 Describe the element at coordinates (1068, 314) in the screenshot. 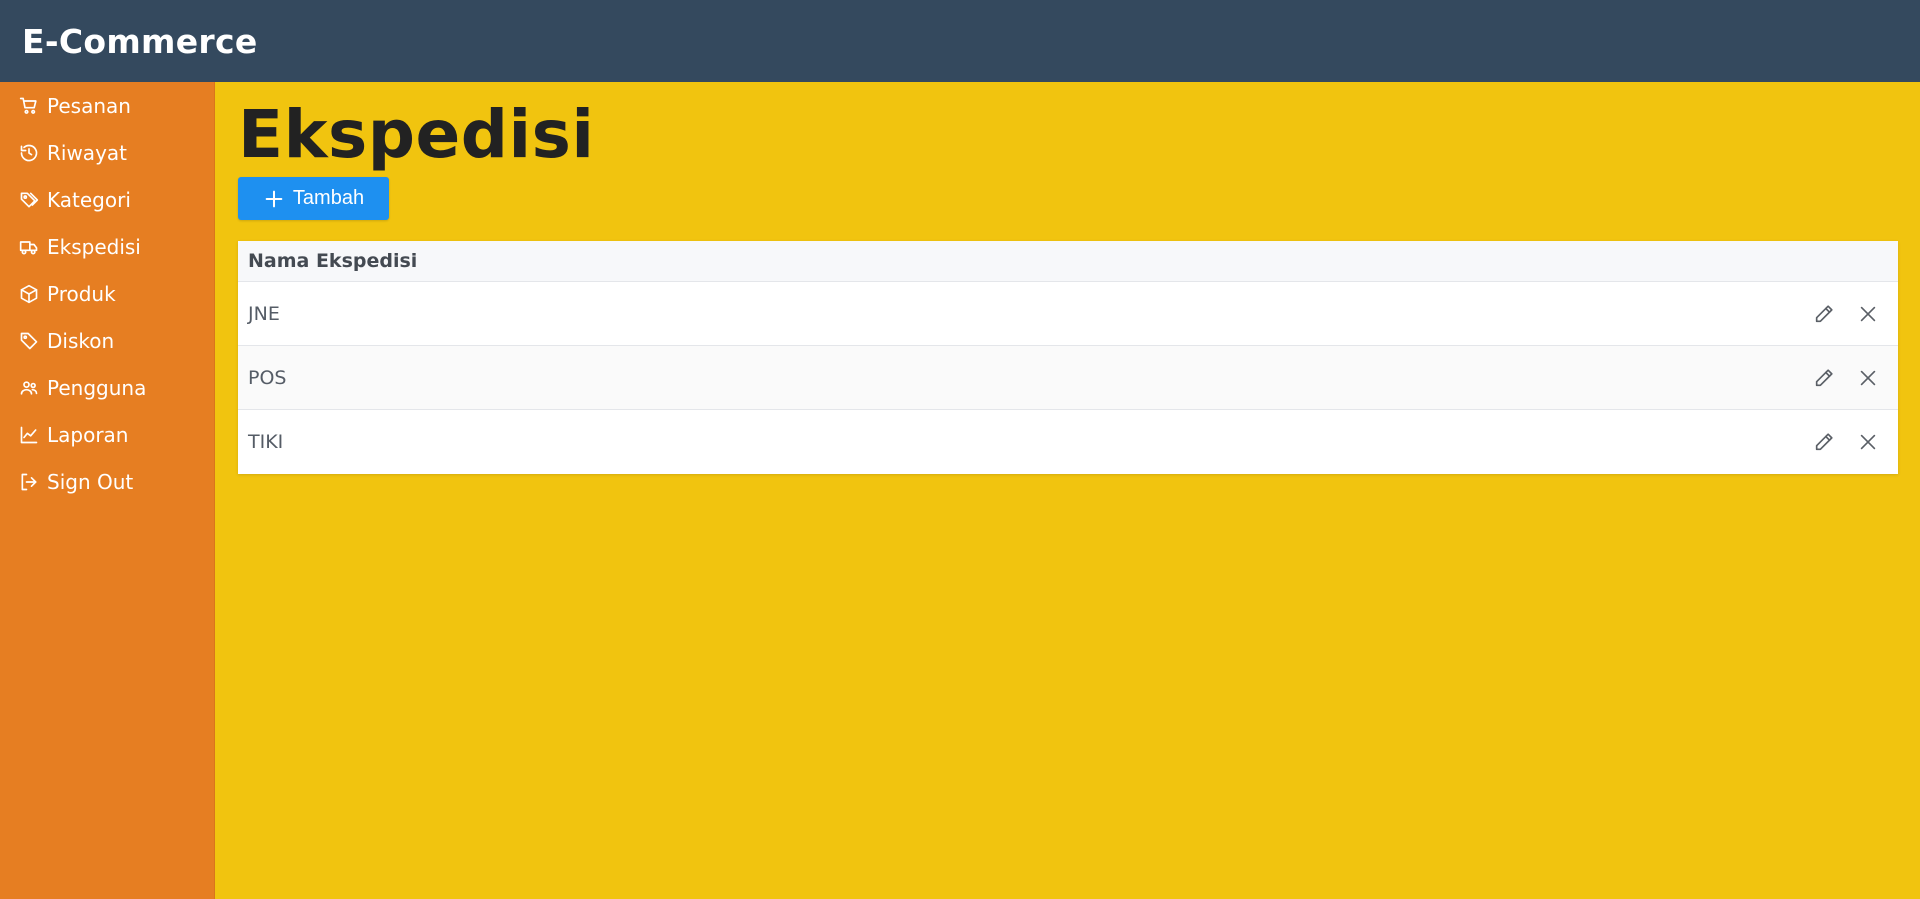

I see `table-row: JNE` at that location.